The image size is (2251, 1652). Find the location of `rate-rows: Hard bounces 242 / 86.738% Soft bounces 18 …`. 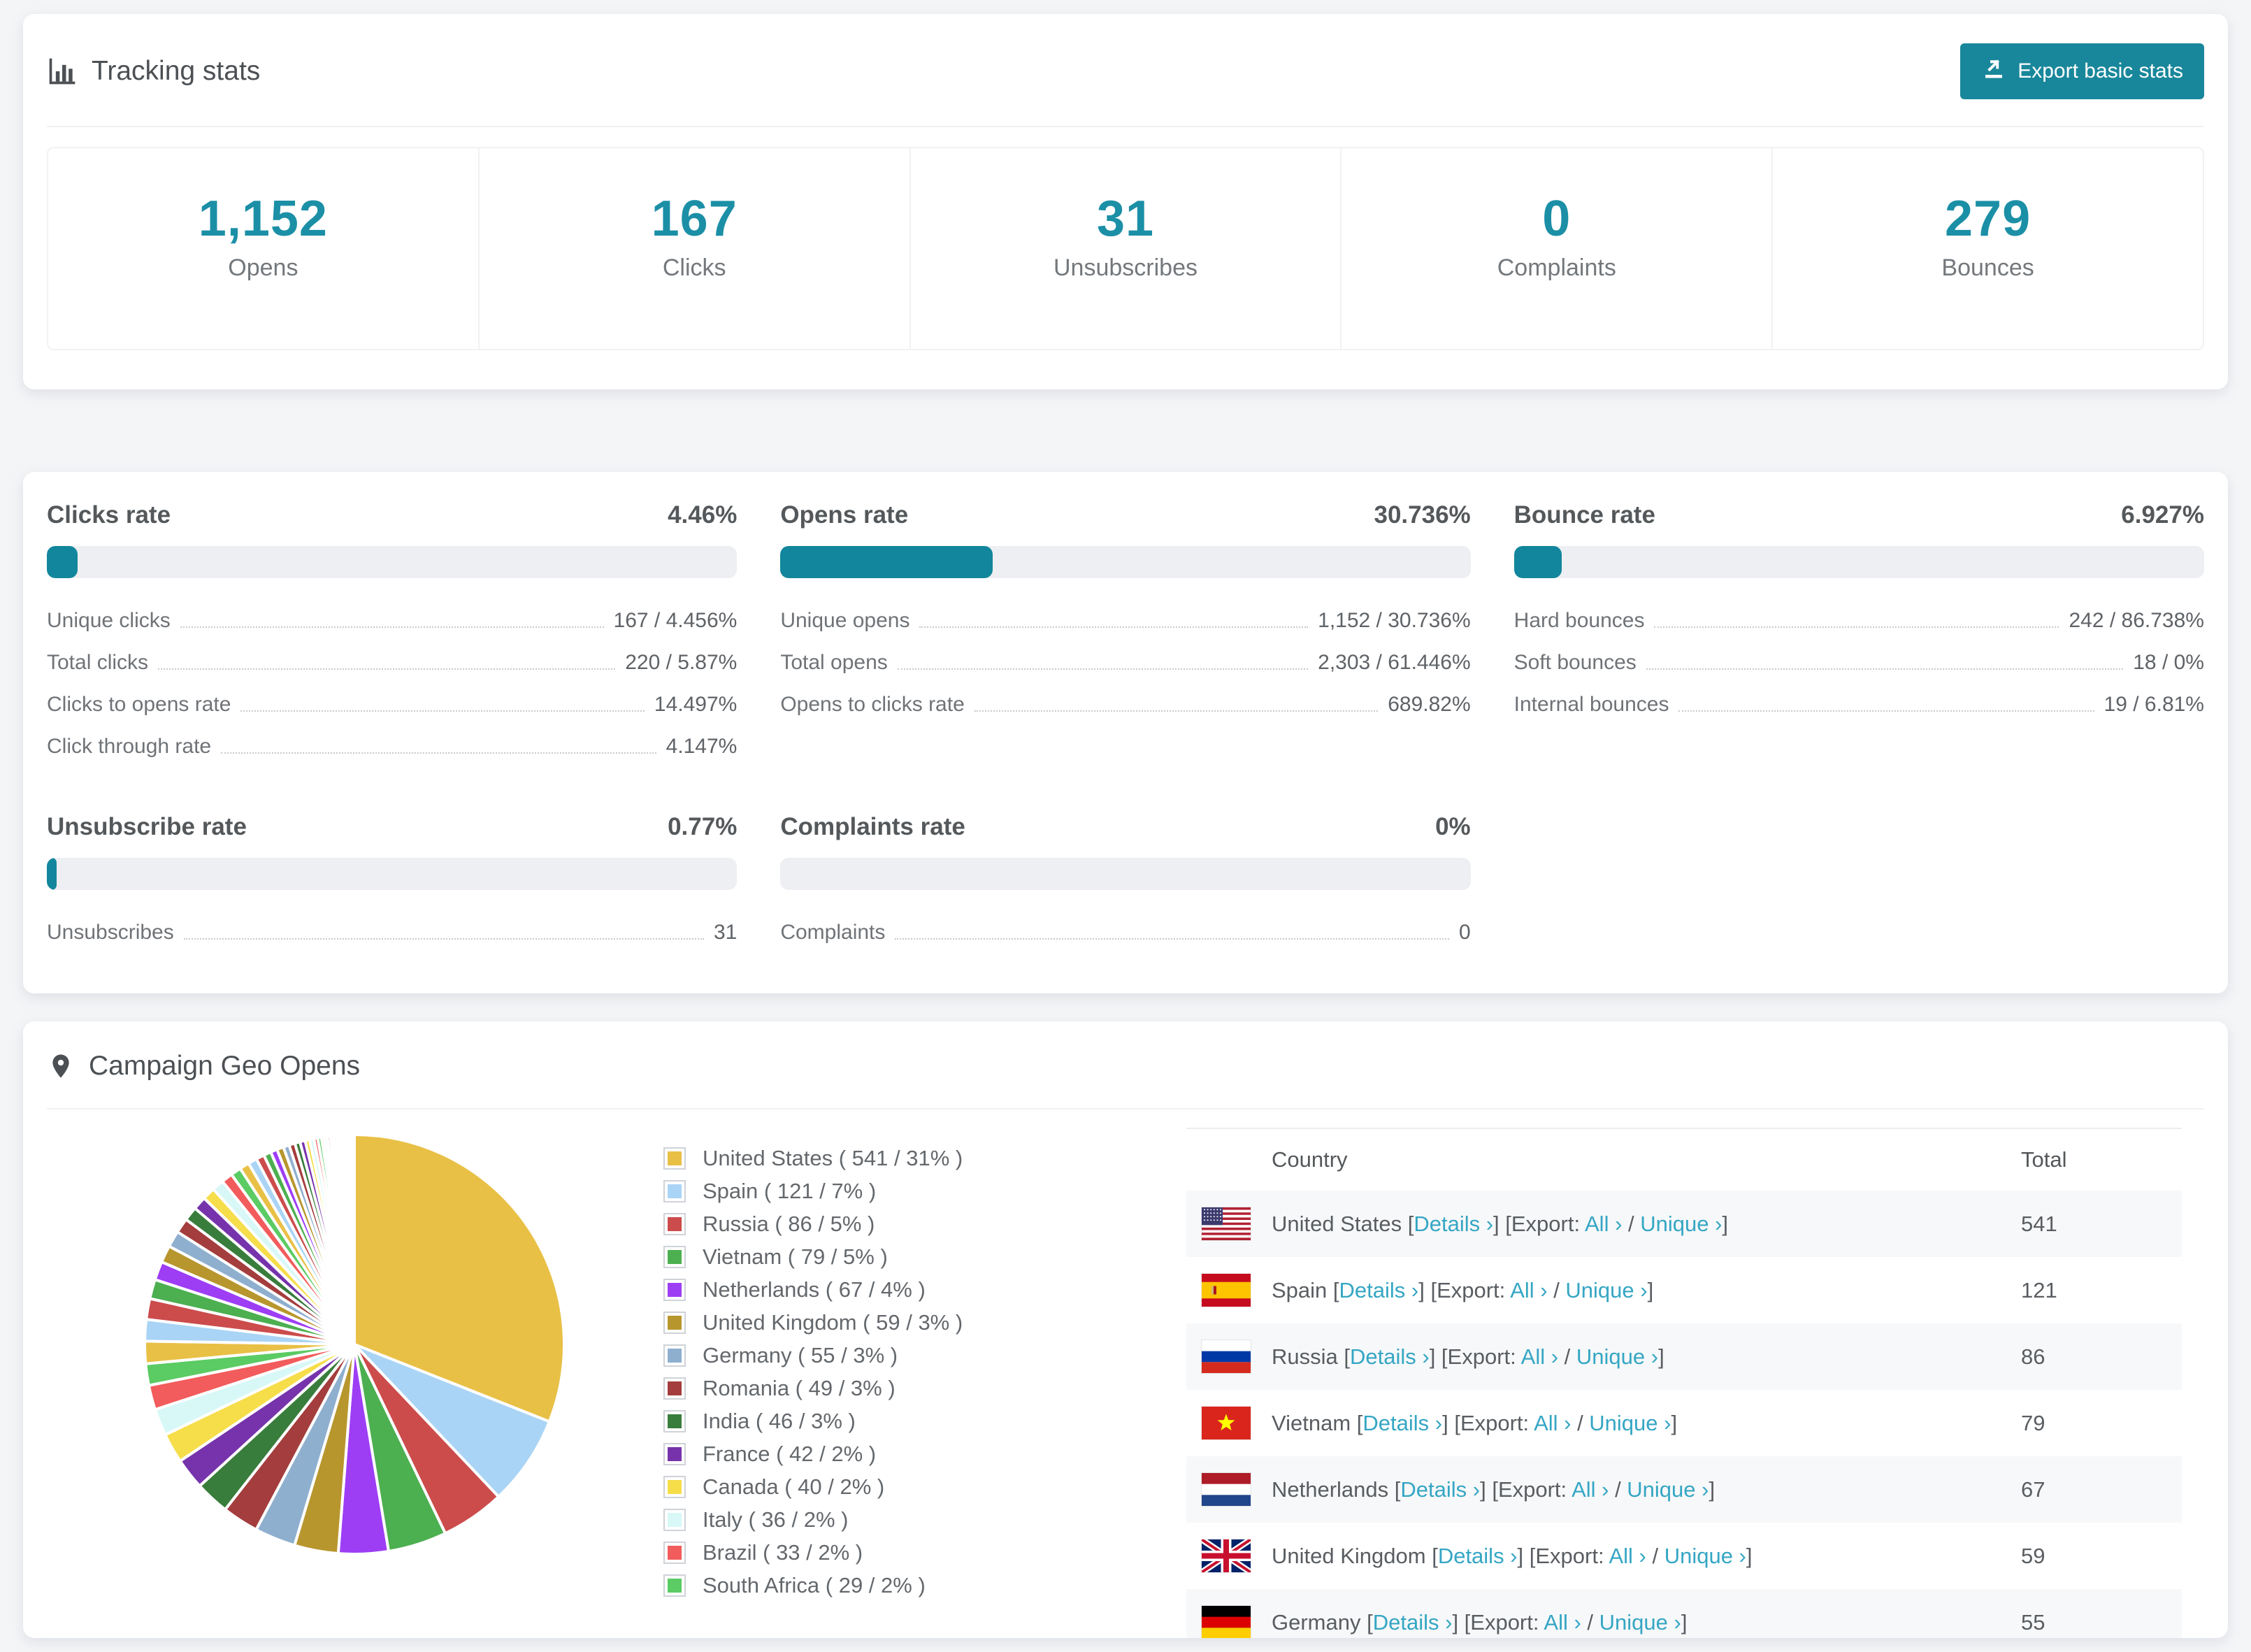

rate-rows: Hard bounces 242 / 86.738% Soft bounces 18 … is located at coordinates (1859, 663).